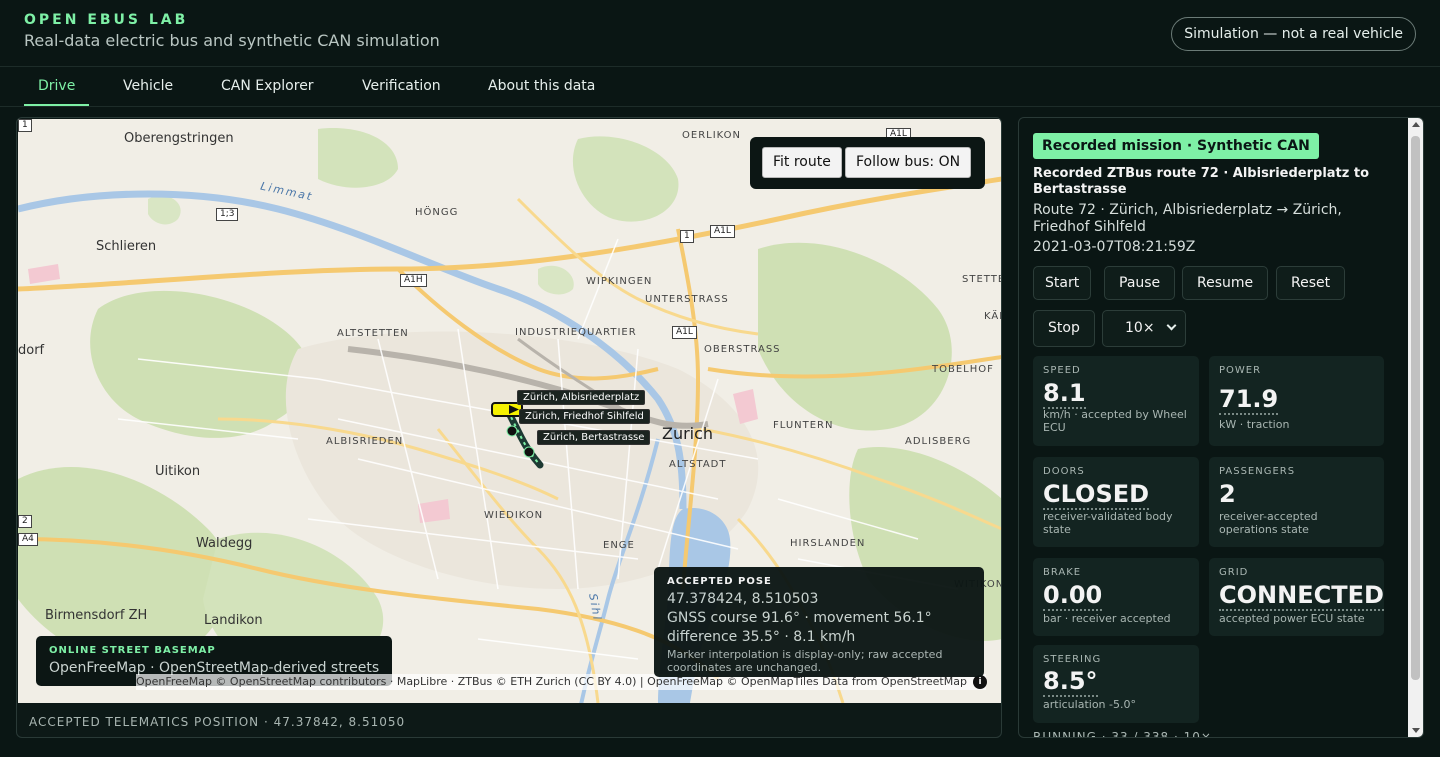 The width and height of the screenshot is (1440, 757). What do you see at coordinates (1122, 734) in the screenshot?
I see `playback-status: RUNNING · 33 / 338 · 10×` at bounding box center [1122, 734].